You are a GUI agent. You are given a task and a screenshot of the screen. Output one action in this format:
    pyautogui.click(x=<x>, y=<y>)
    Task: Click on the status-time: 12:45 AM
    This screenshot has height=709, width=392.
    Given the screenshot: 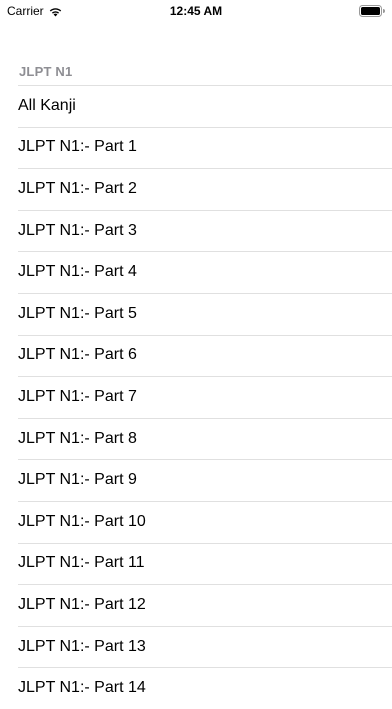 What is the action you would take?
    pyautogui.click(x=196, y=11)
    